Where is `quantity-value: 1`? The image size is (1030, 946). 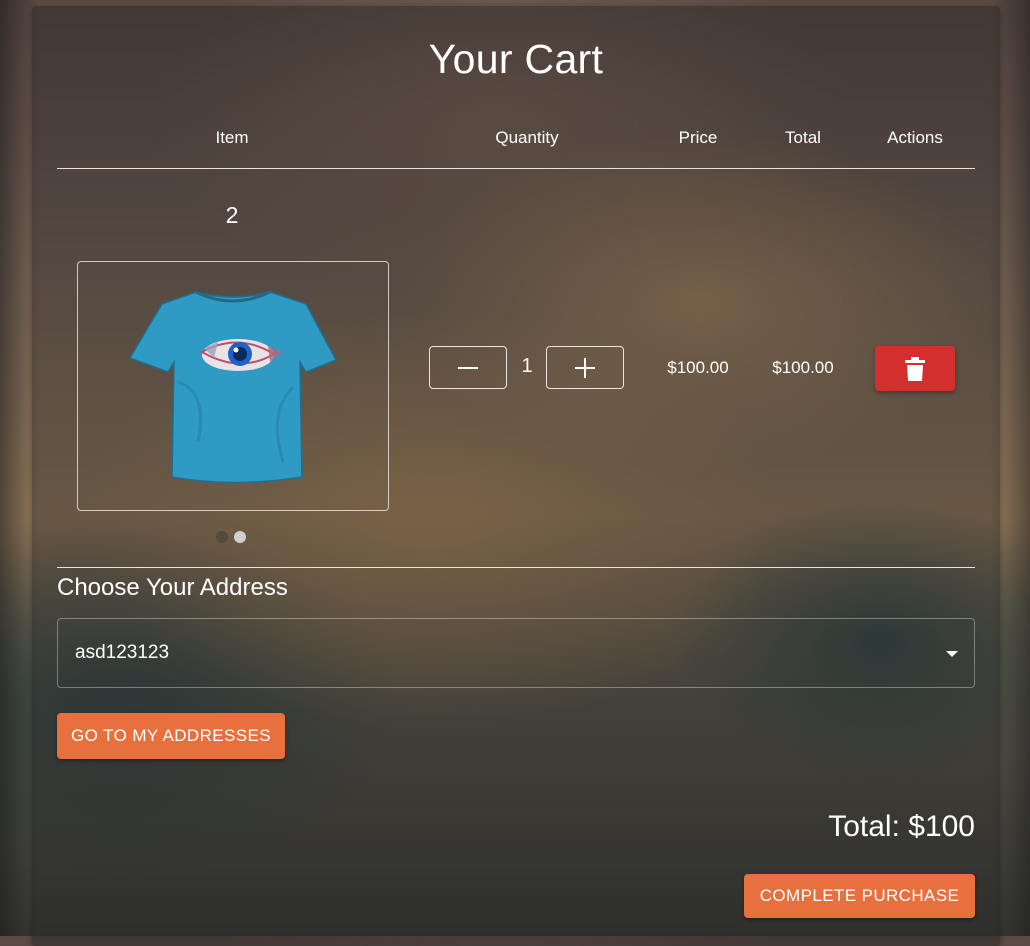
quantity-value: 1 is located at coordinates (527, 366).